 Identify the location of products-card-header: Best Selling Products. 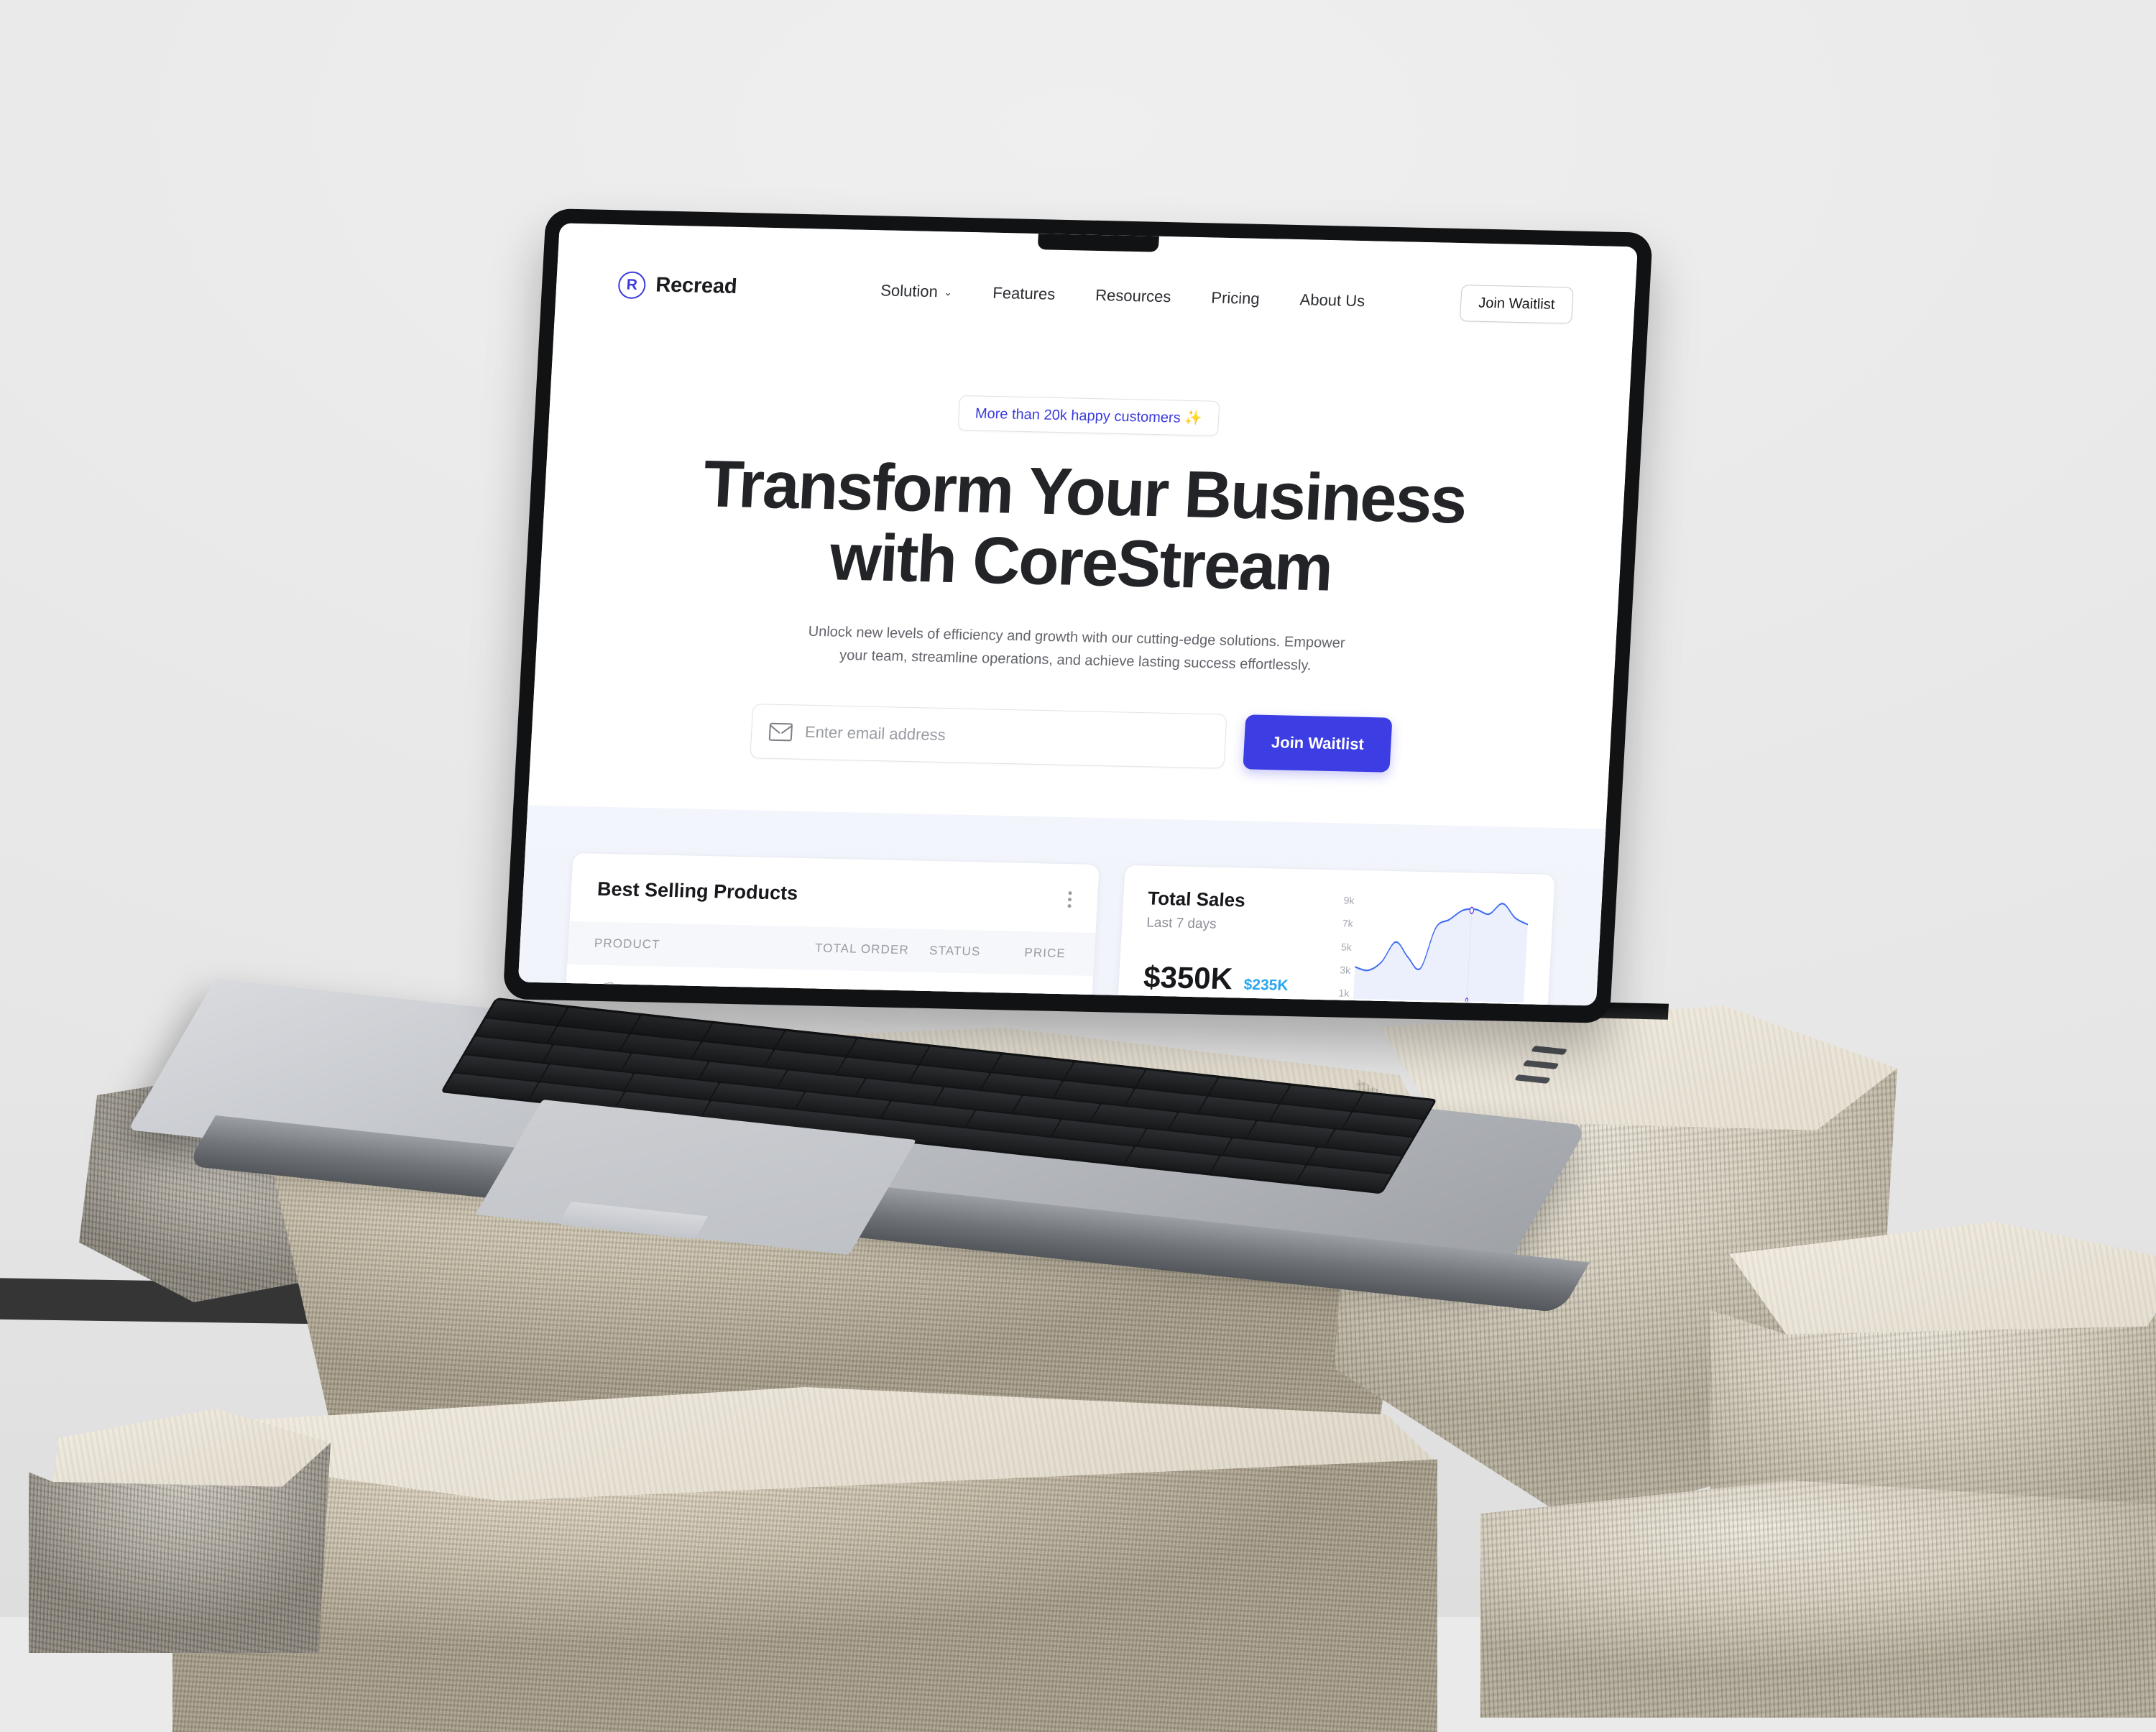
(834, 894).